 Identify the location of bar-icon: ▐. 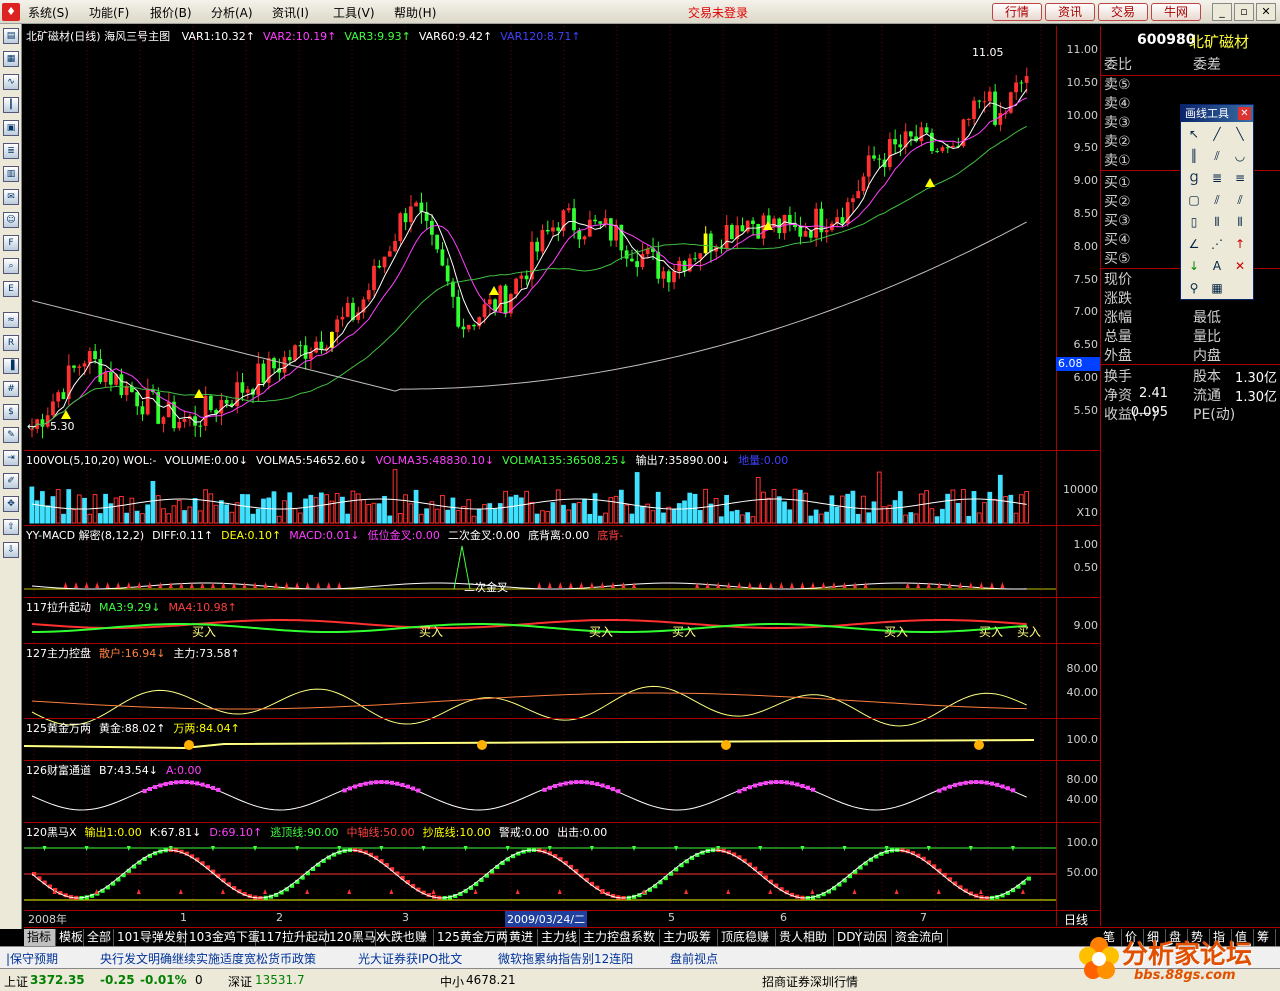
(11, 366).